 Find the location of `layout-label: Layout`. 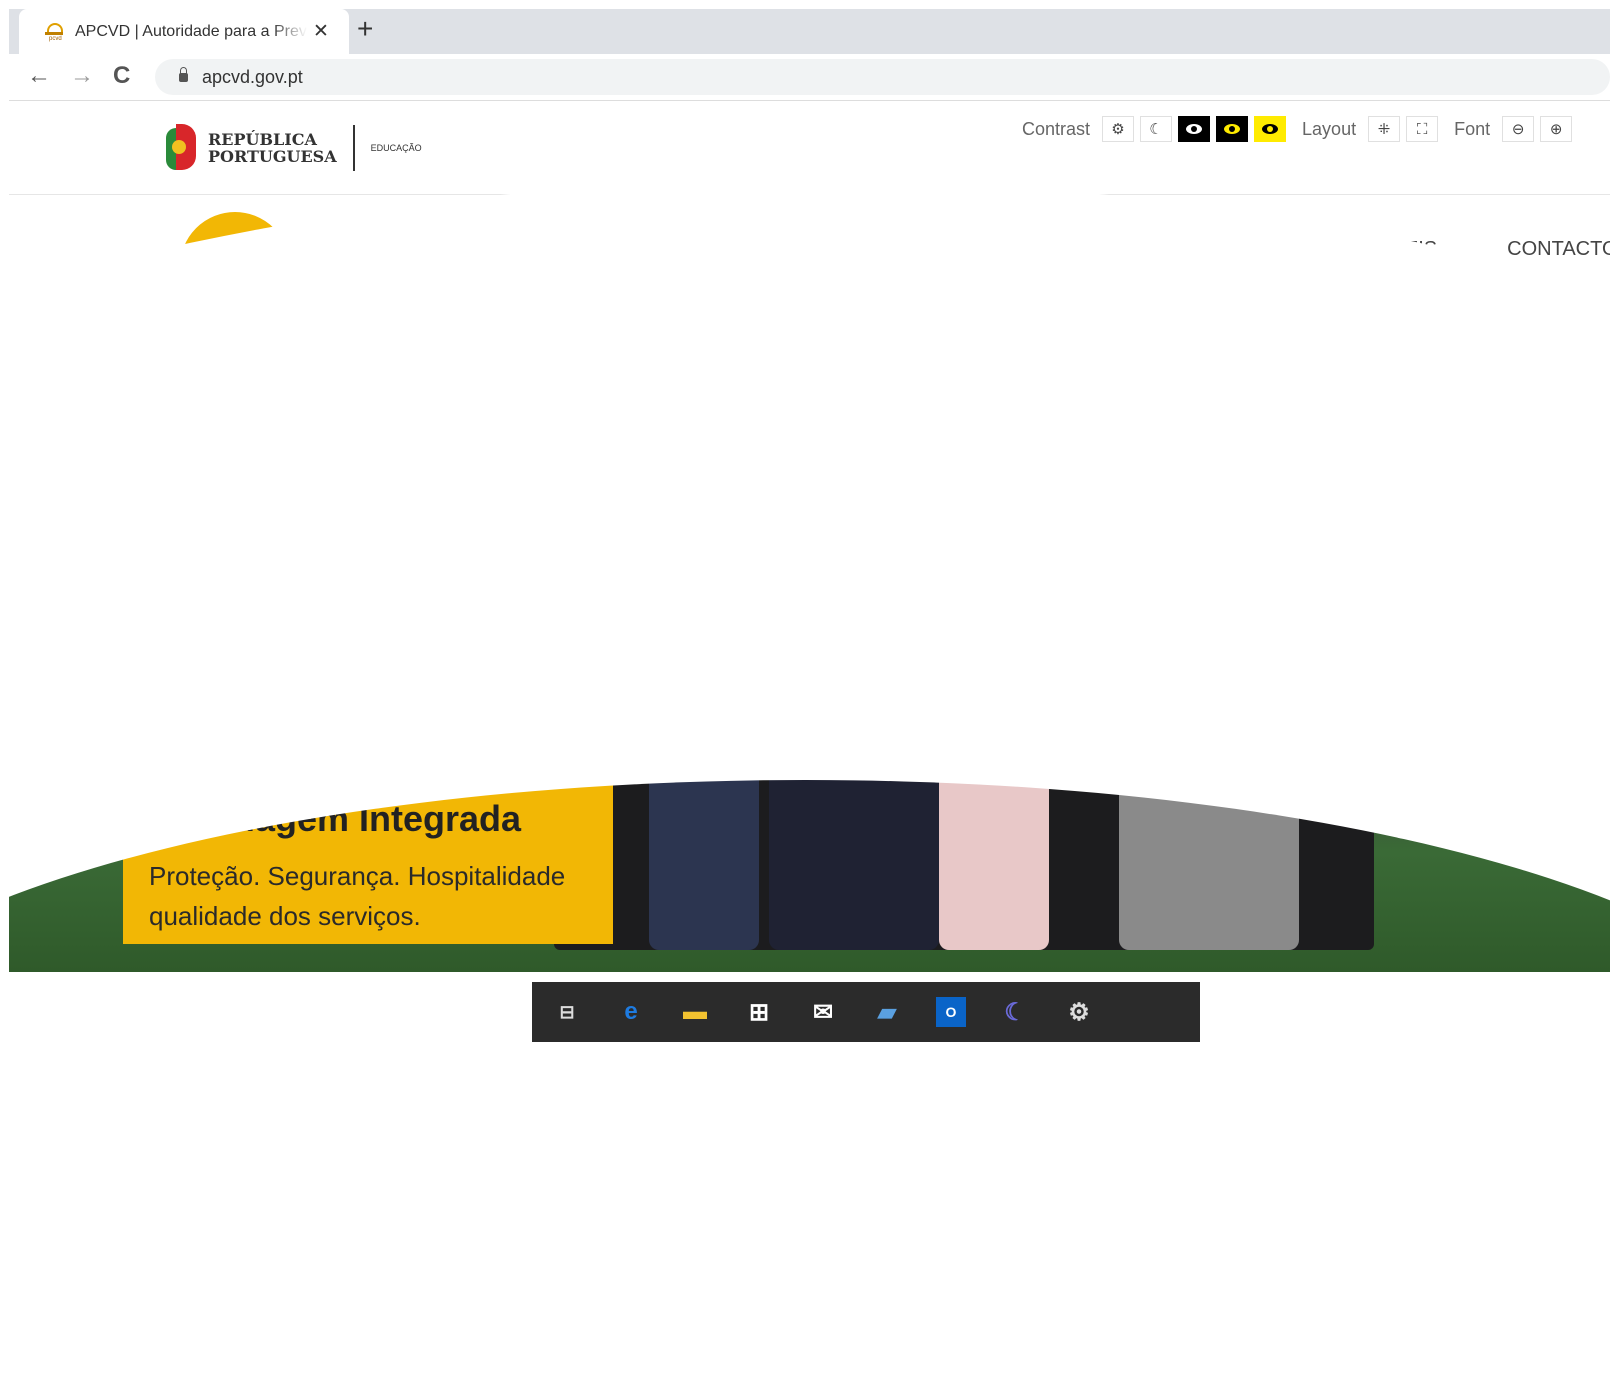

layout-label: Layout is located at coordinates (1329, 128).